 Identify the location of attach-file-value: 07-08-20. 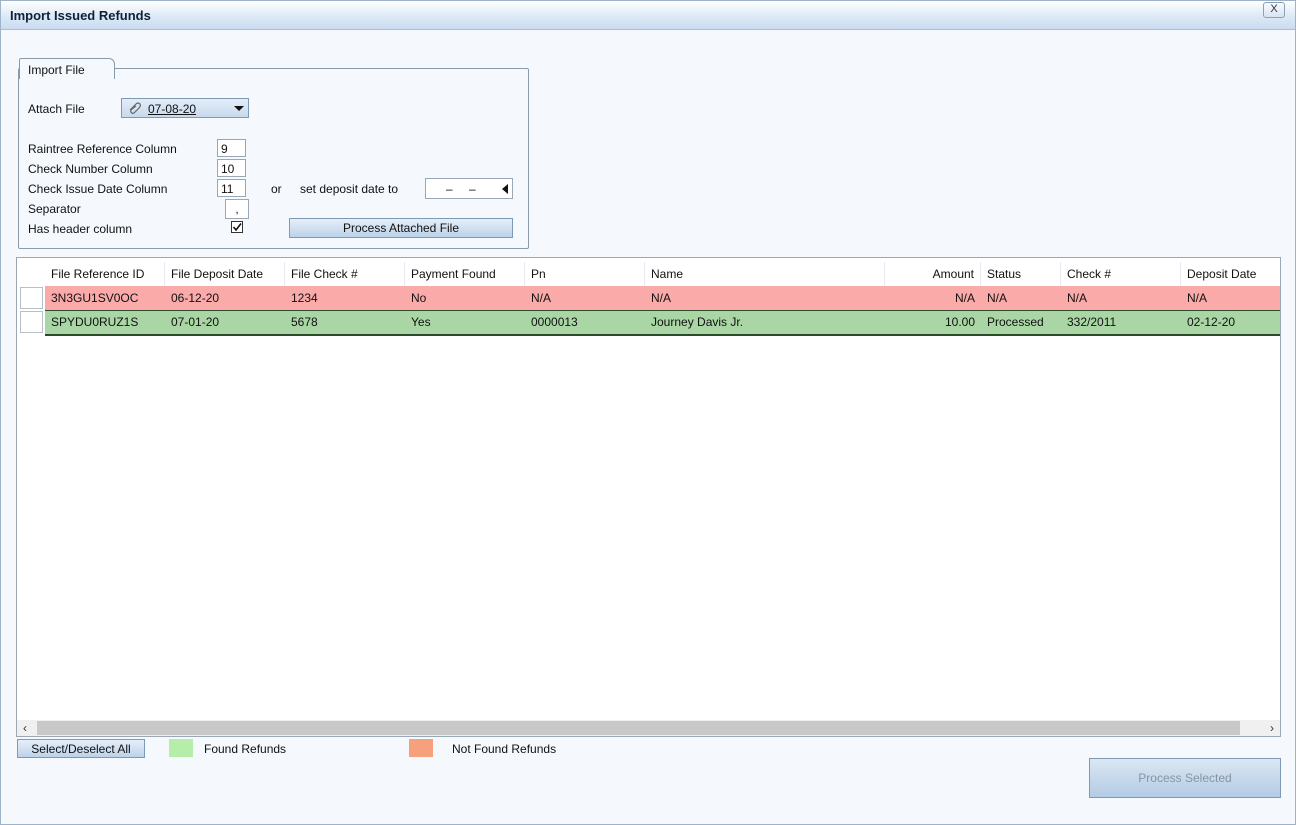
(172, 109).